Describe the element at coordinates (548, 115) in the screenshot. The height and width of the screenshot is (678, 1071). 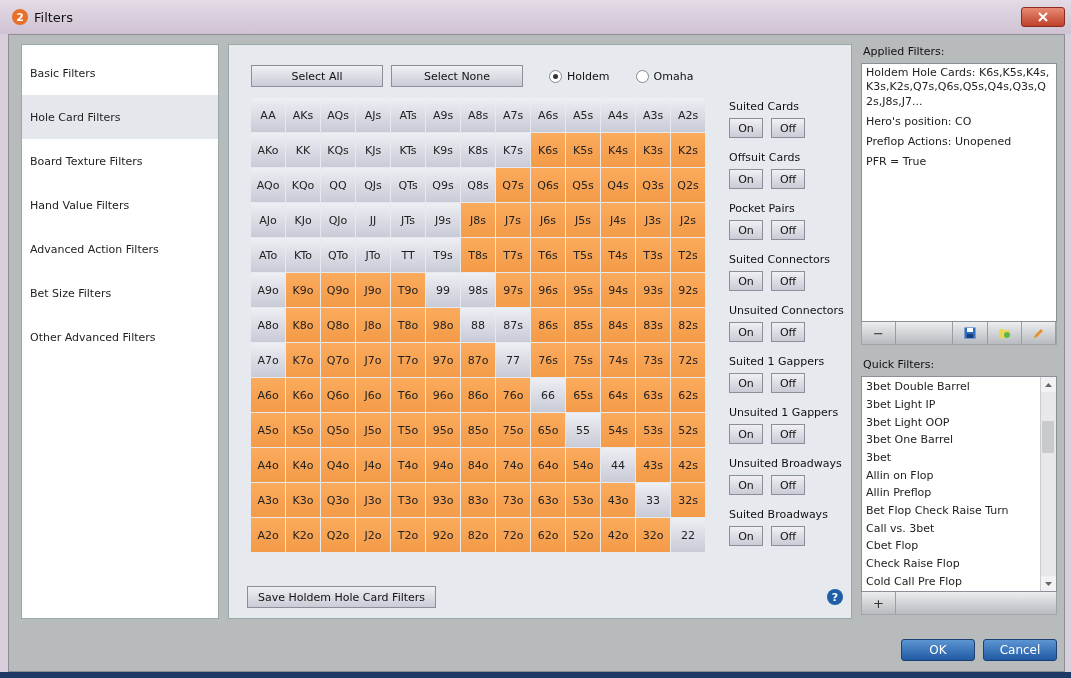
I see `hand-cell: A6s` at that location.